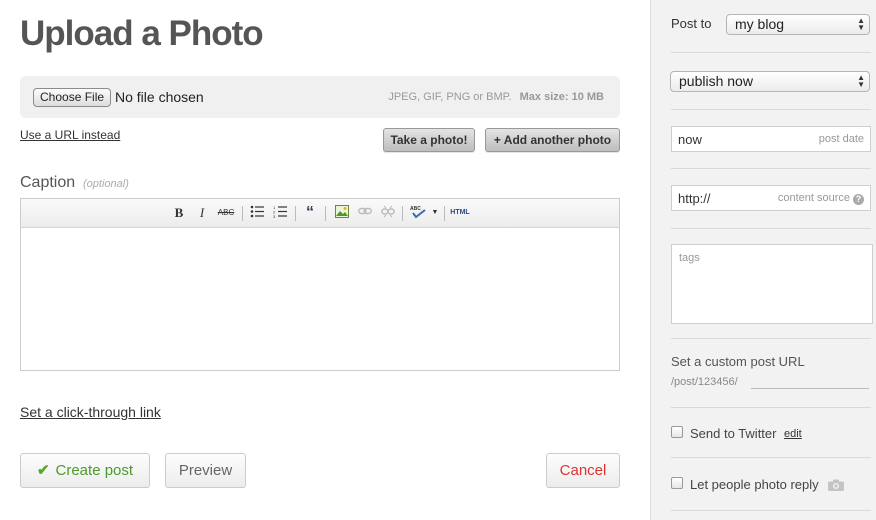 This screenshot has height=520, width=876. Describe the element at coordinates (310, 213) in the screenshot. I see `blockquote-icon: “` at that location.